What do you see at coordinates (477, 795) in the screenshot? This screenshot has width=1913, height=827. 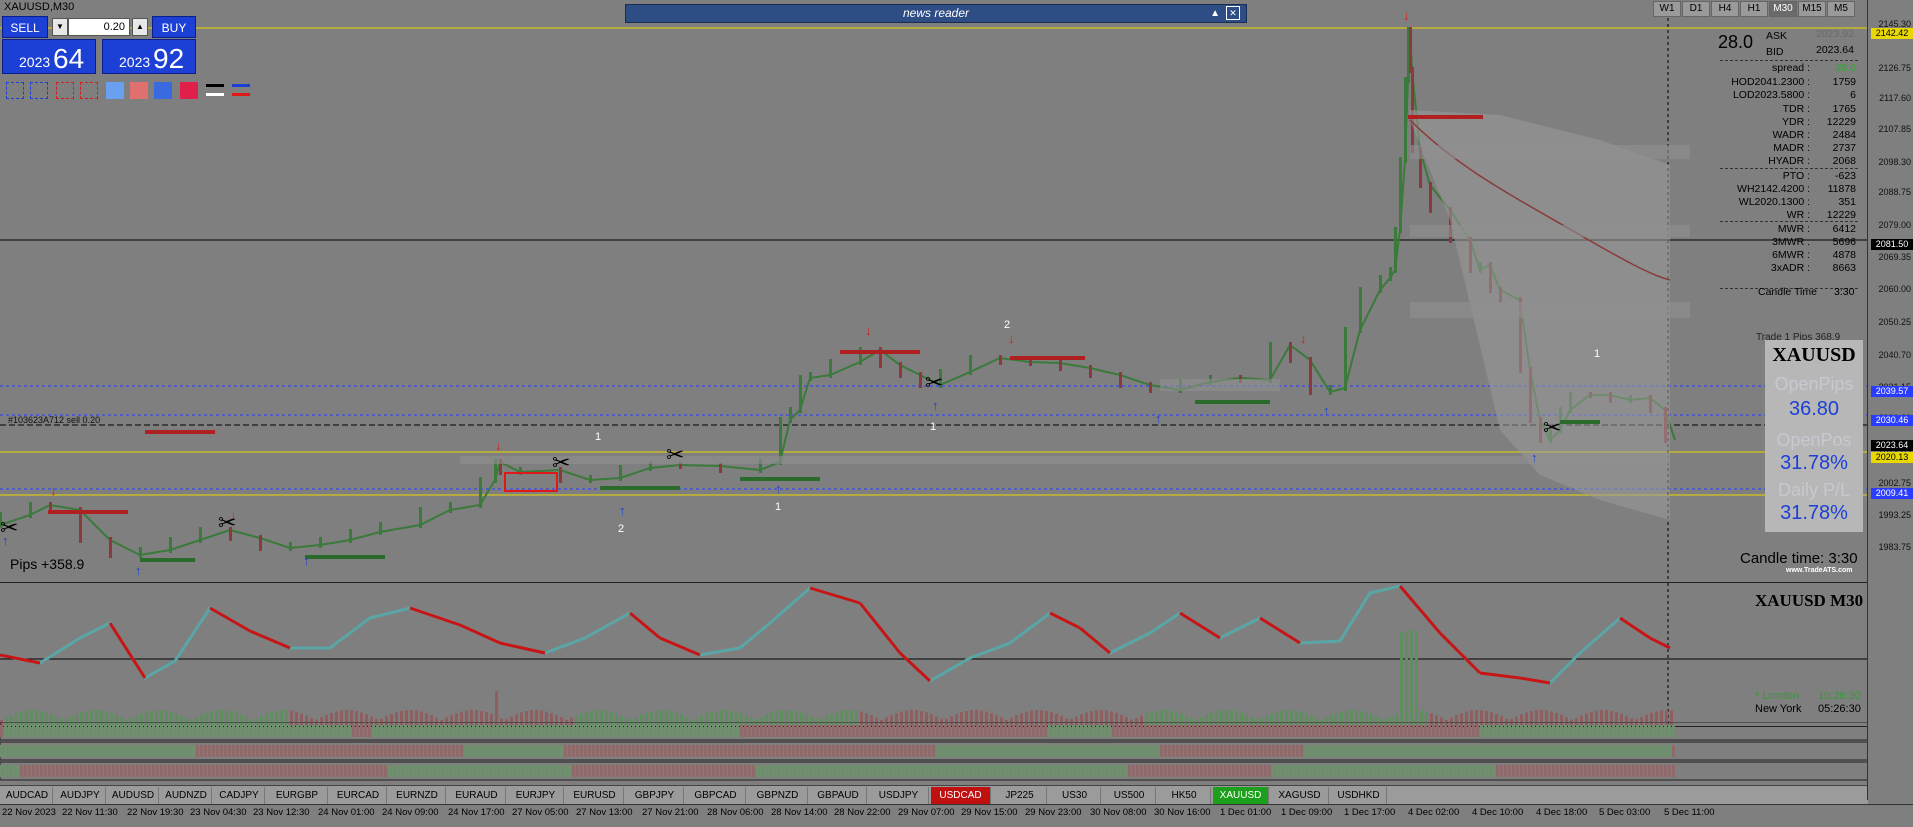 I see `symbol-tab-euraud: EURAUD` at bounding box center [477, 795].